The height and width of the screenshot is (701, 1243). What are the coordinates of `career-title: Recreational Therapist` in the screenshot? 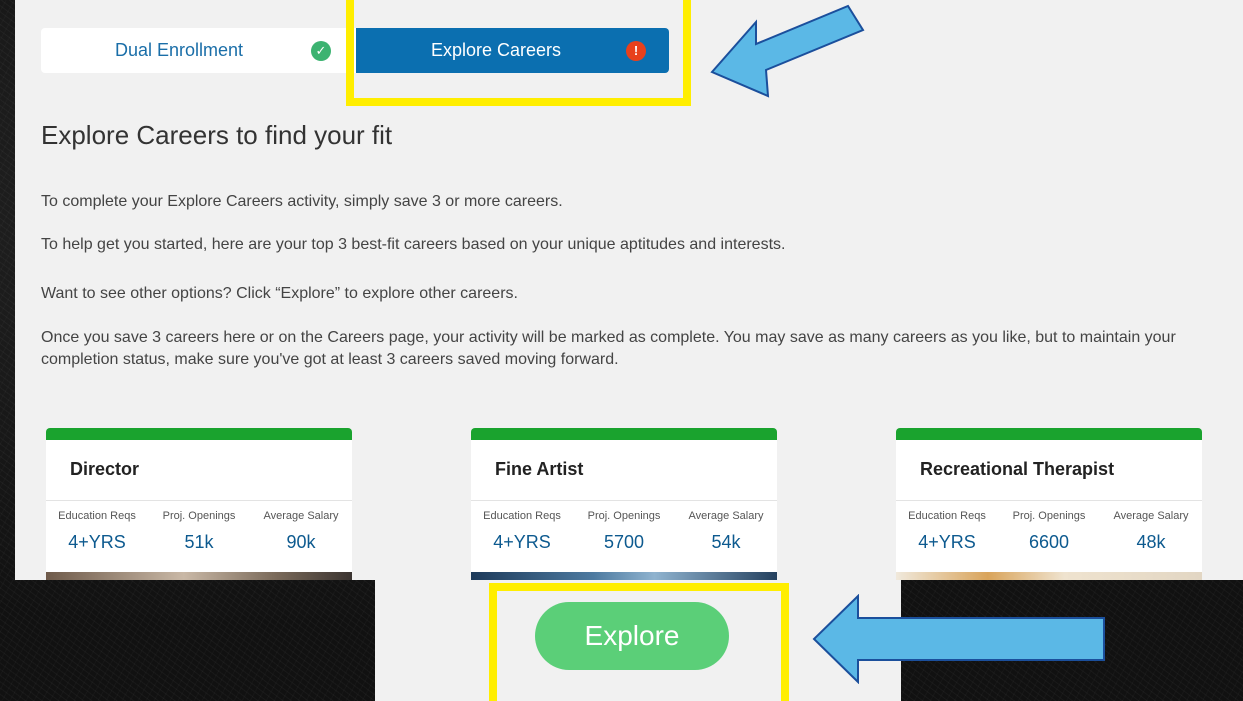 It's located at (1017, 469).